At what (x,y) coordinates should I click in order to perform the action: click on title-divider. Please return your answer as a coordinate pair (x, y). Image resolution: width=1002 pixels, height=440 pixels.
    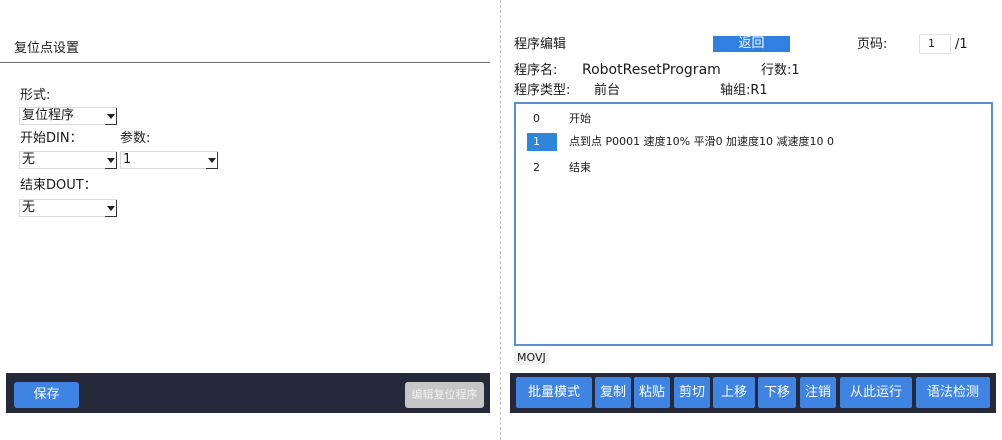
    Looking at the image, I should click on (245, 62).